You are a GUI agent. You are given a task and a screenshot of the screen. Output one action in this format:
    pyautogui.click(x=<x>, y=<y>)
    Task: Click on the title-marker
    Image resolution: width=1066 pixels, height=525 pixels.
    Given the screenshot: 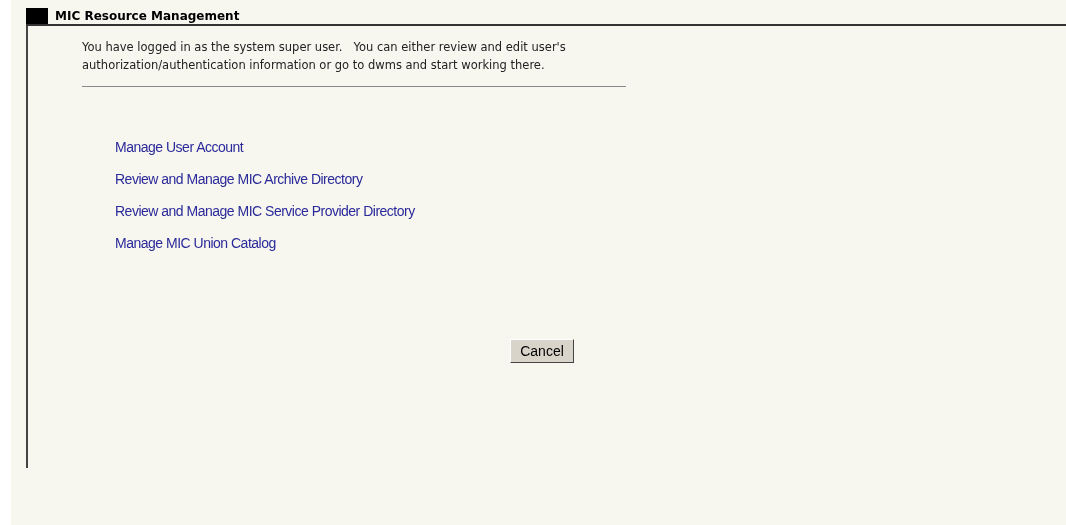 What is the action you would take?
    pyautogui.click(x=37, y=16)
    